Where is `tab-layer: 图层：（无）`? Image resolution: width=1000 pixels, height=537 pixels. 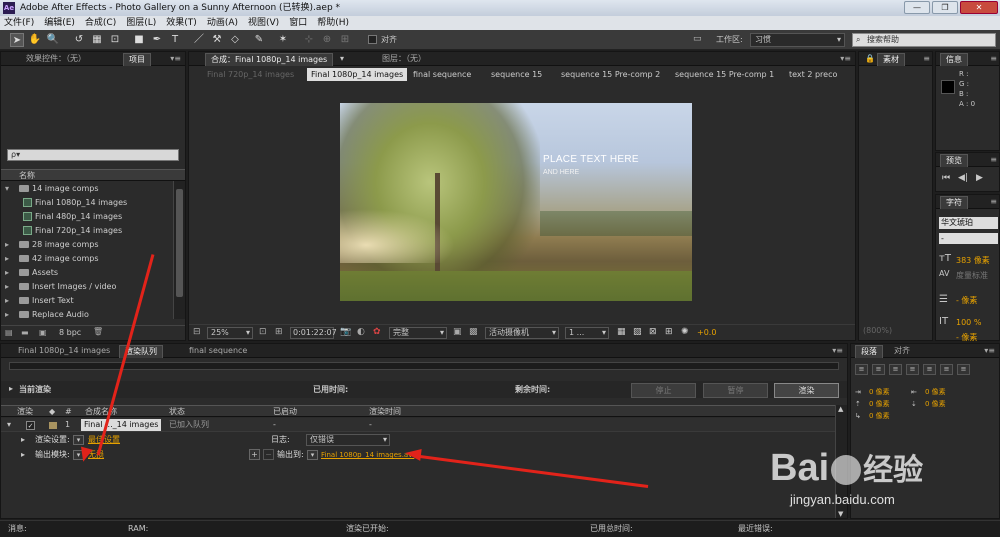 tab-layer: 图层：（无） is located at coordinates (404, 59).